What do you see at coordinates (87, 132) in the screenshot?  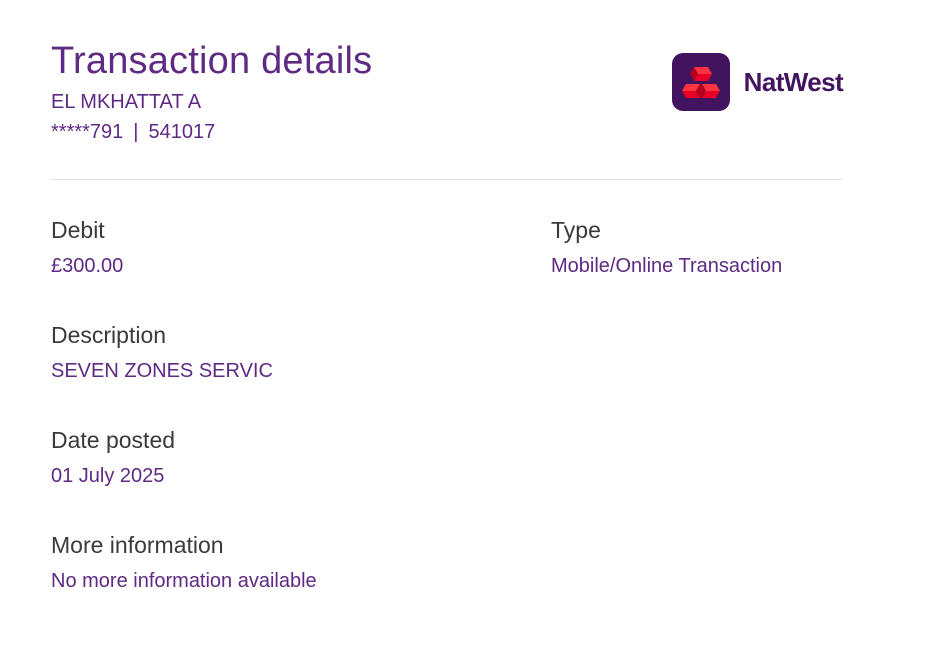 I see `account-number: *****791` at bounding box center [87, 132].